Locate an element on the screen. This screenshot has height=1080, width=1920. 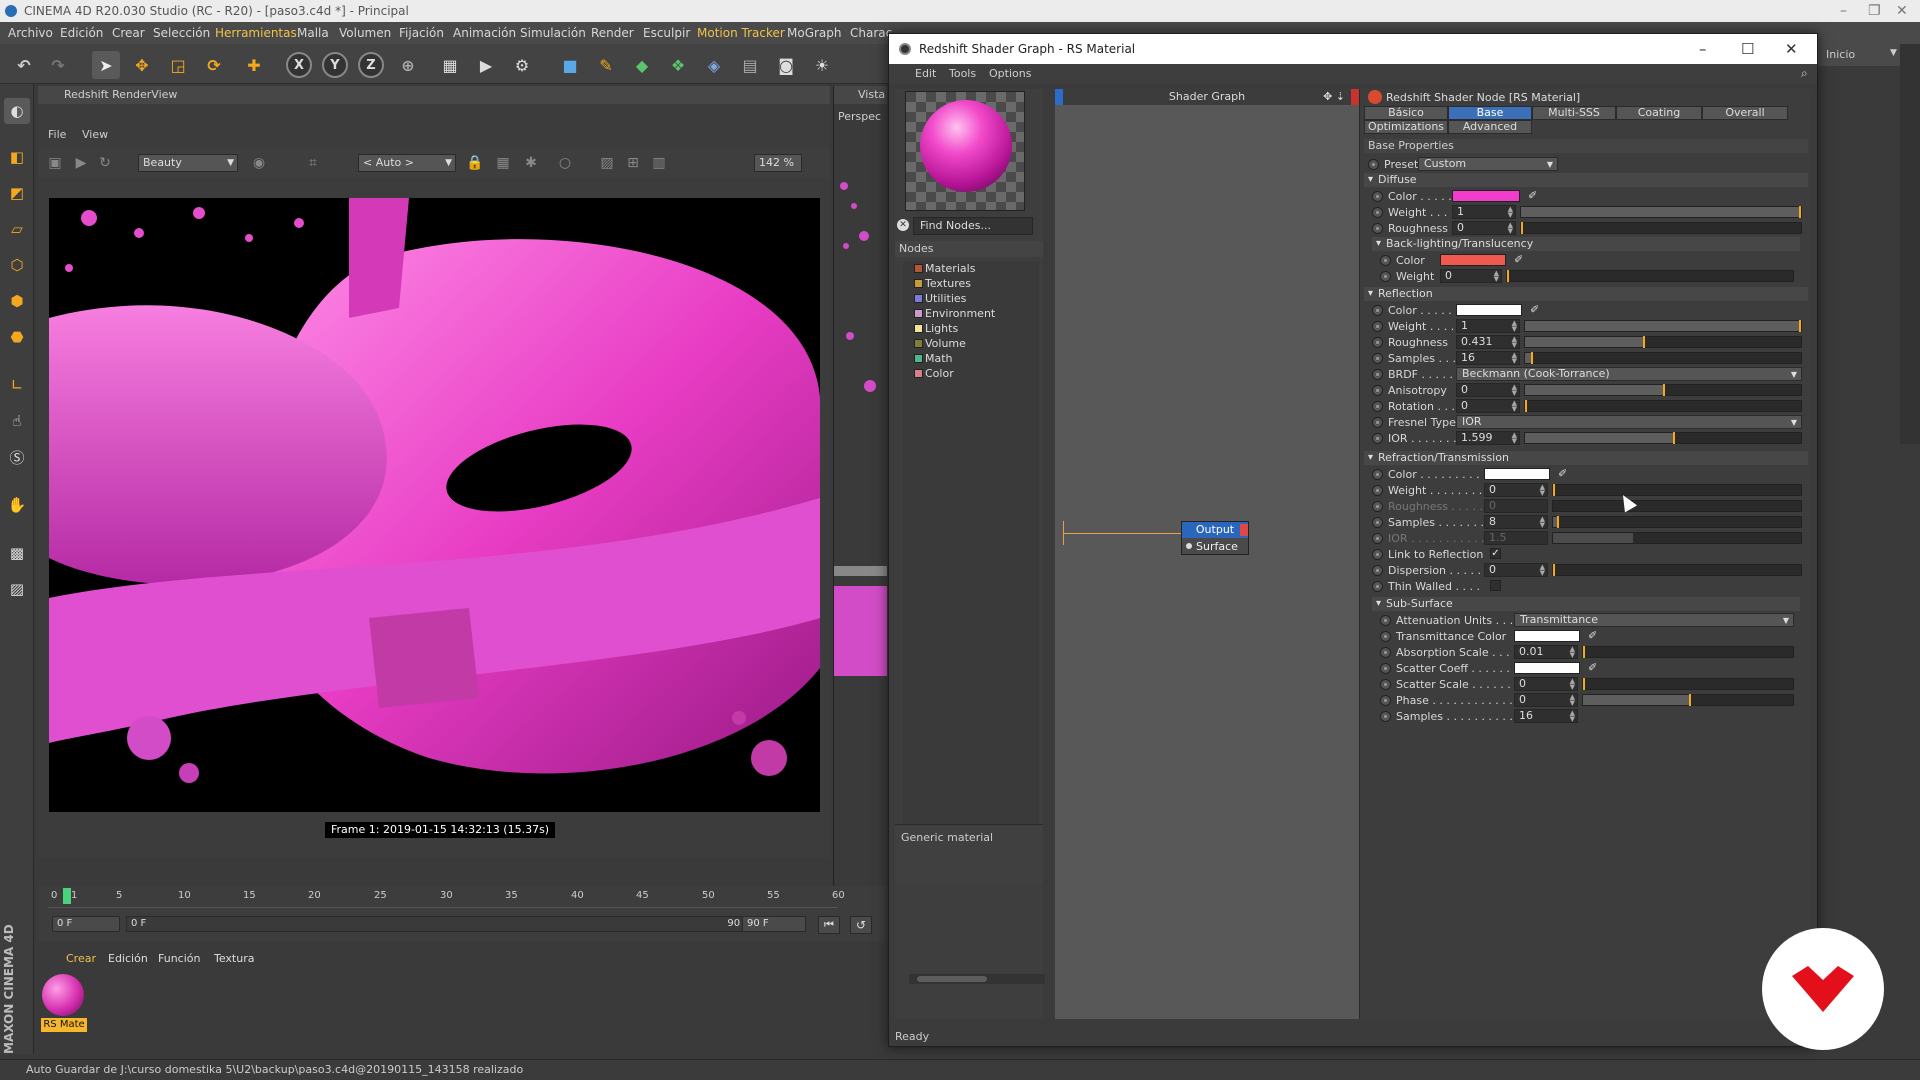
section-backlighting: Back-lighting/Translucency is located at coordinates (1586, 244).